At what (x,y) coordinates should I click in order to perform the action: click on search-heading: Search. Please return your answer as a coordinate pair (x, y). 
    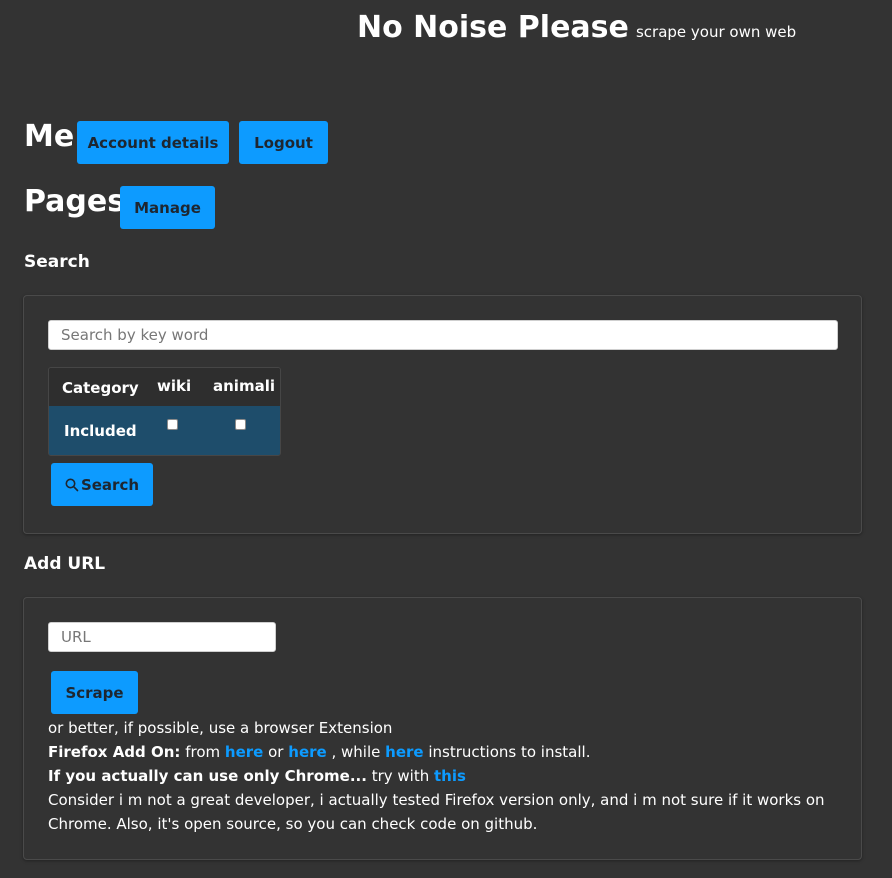
    Looking at the image, I should click on (57, 262).